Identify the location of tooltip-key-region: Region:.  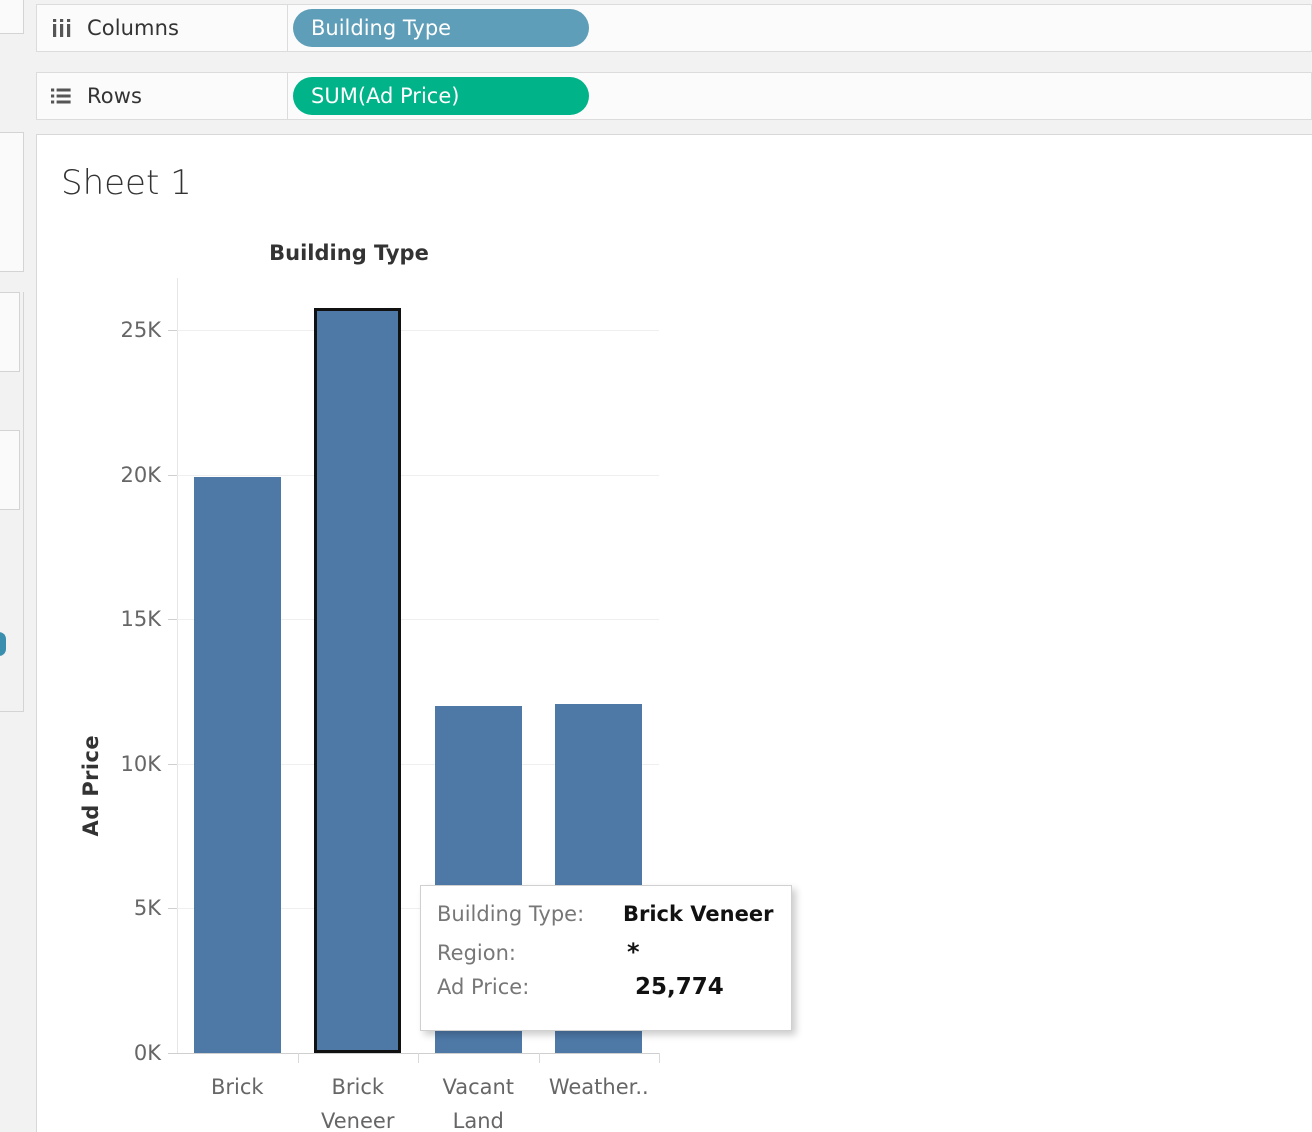
(476, 953).